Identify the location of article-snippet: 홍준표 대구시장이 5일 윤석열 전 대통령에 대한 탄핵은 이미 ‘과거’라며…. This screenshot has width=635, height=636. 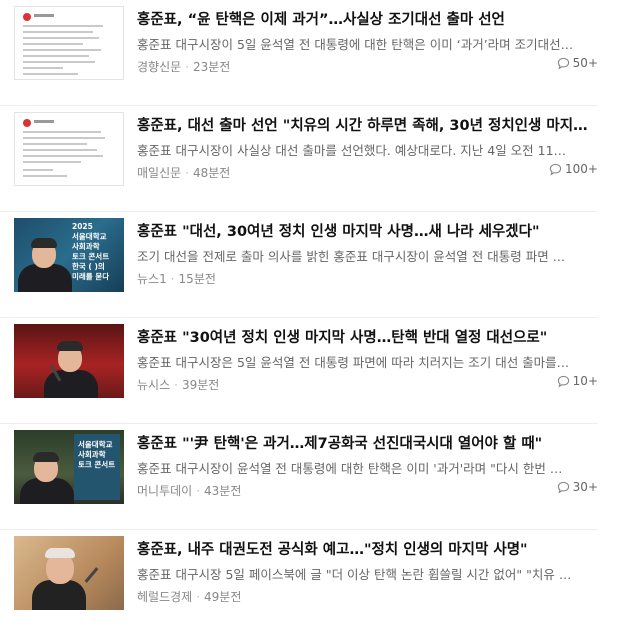
(355, 44).